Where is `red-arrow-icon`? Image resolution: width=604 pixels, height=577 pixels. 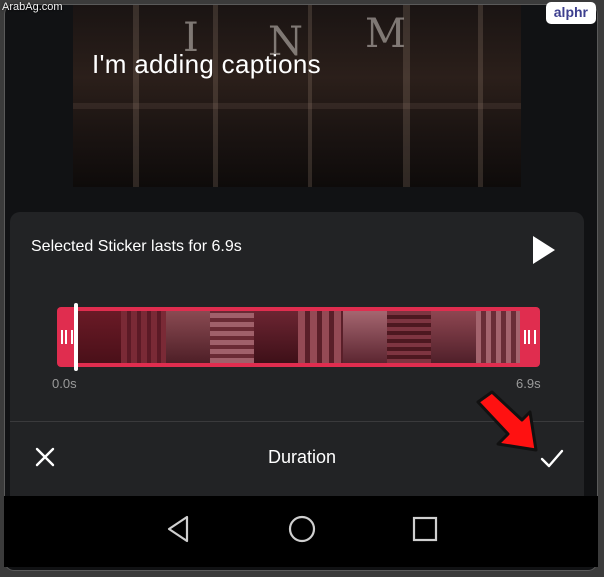 red-arrow-icon is located at coordinates (507, 421).